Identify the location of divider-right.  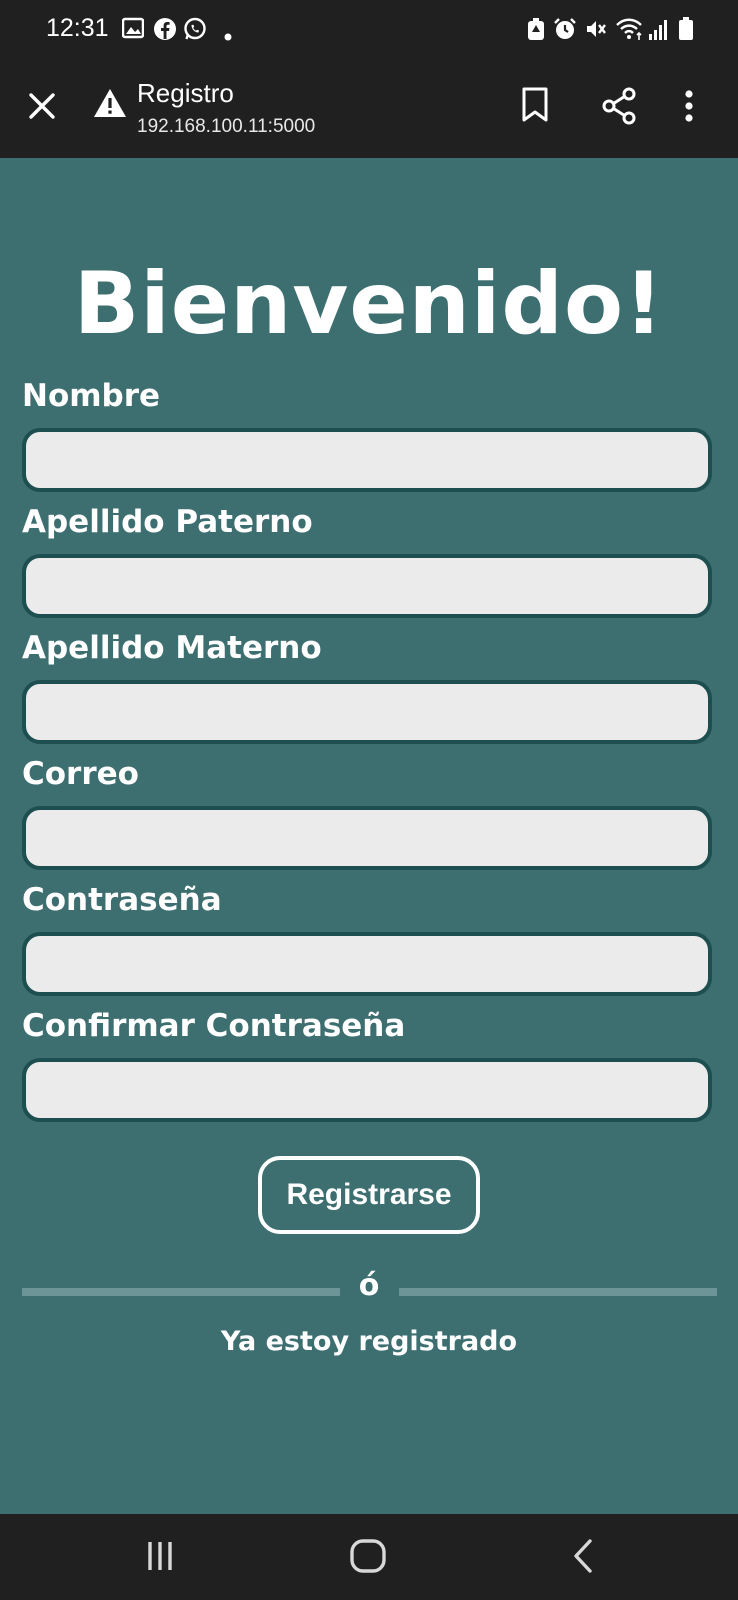
(558, 1292).